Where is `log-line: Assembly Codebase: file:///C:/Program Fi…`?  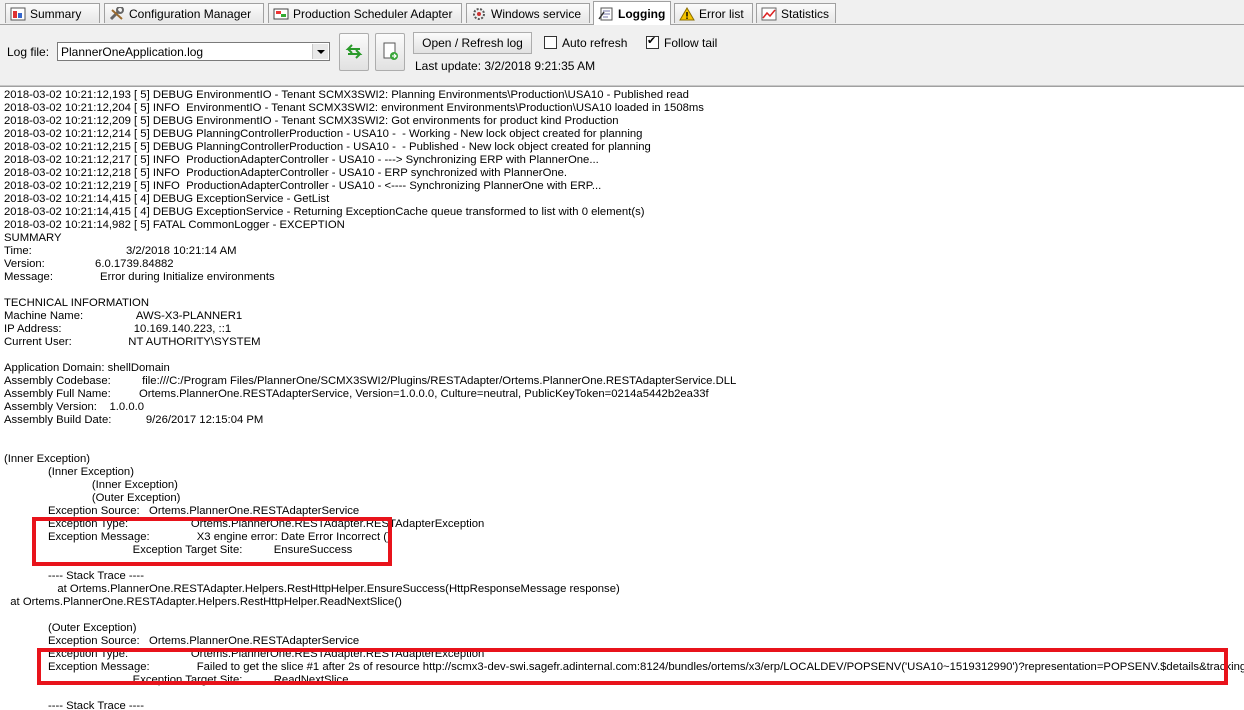 log-line: Assembly Codebase: file:///C:/Program Fi… is located at coordinates (370, 381).